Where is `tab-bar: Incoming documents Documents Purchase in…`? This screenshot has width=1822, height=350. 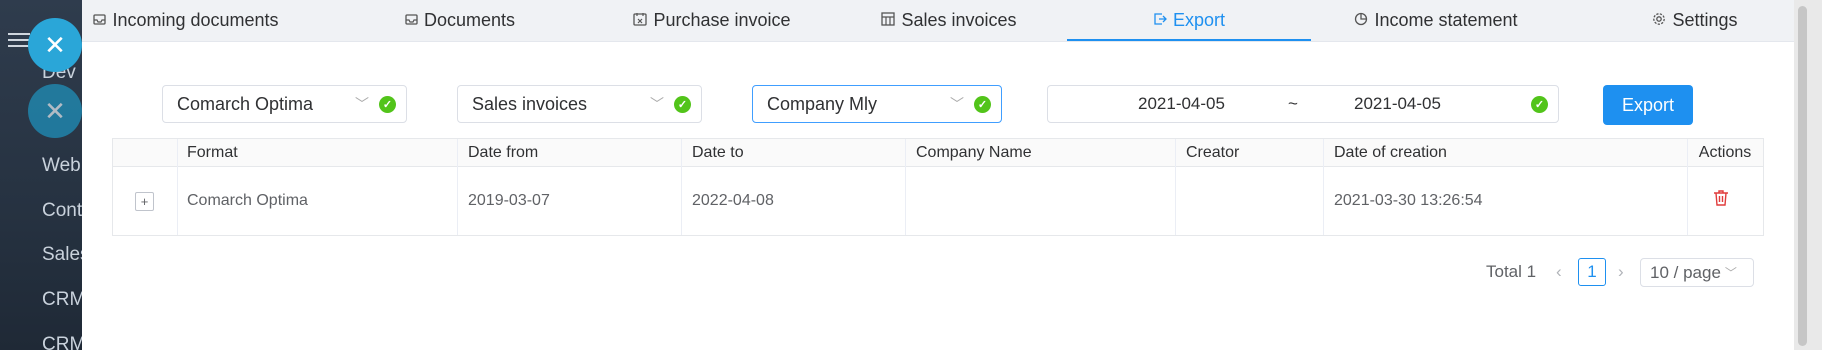
tab-bar: Incoming documents Documents Purchase in… is located at coordinates (938, 21).